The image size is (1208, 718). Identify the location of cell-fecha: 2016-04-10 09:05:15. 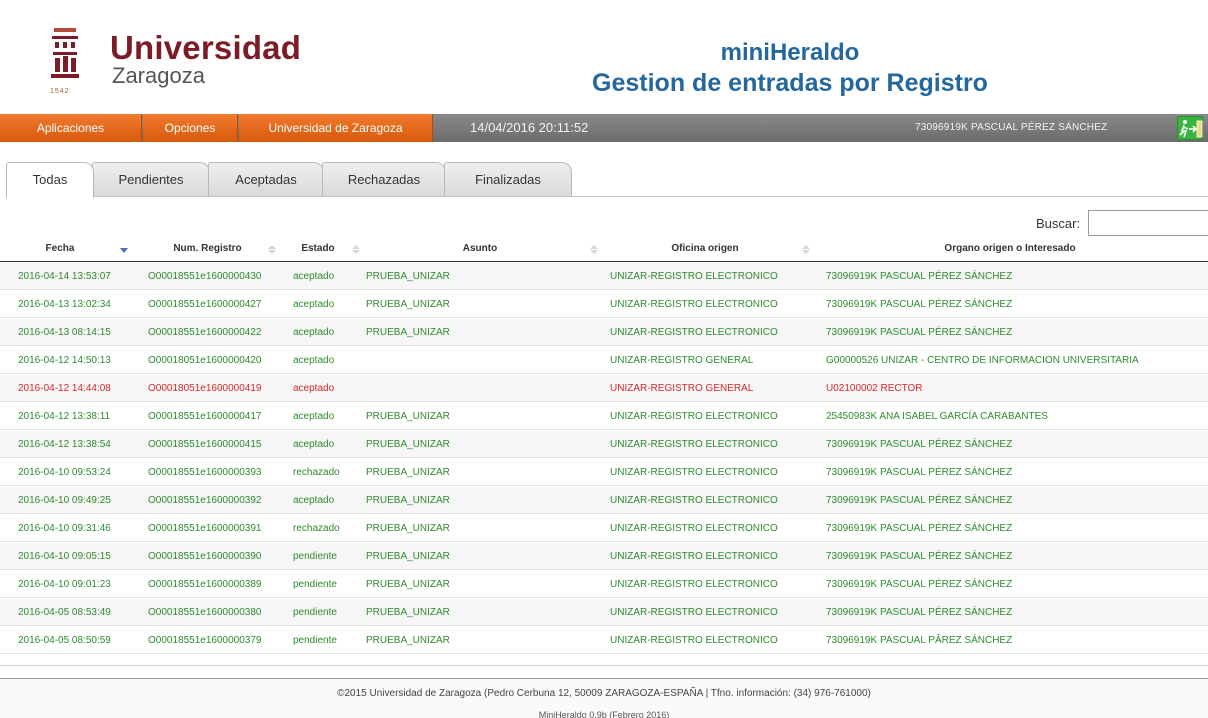
(64, 556).